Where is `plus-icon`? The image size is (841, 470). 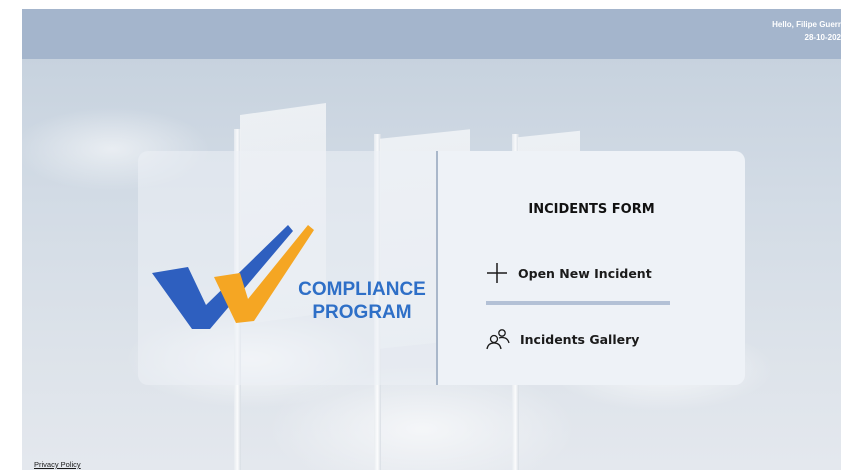
plus-icon is located at coordinates (497, 273).